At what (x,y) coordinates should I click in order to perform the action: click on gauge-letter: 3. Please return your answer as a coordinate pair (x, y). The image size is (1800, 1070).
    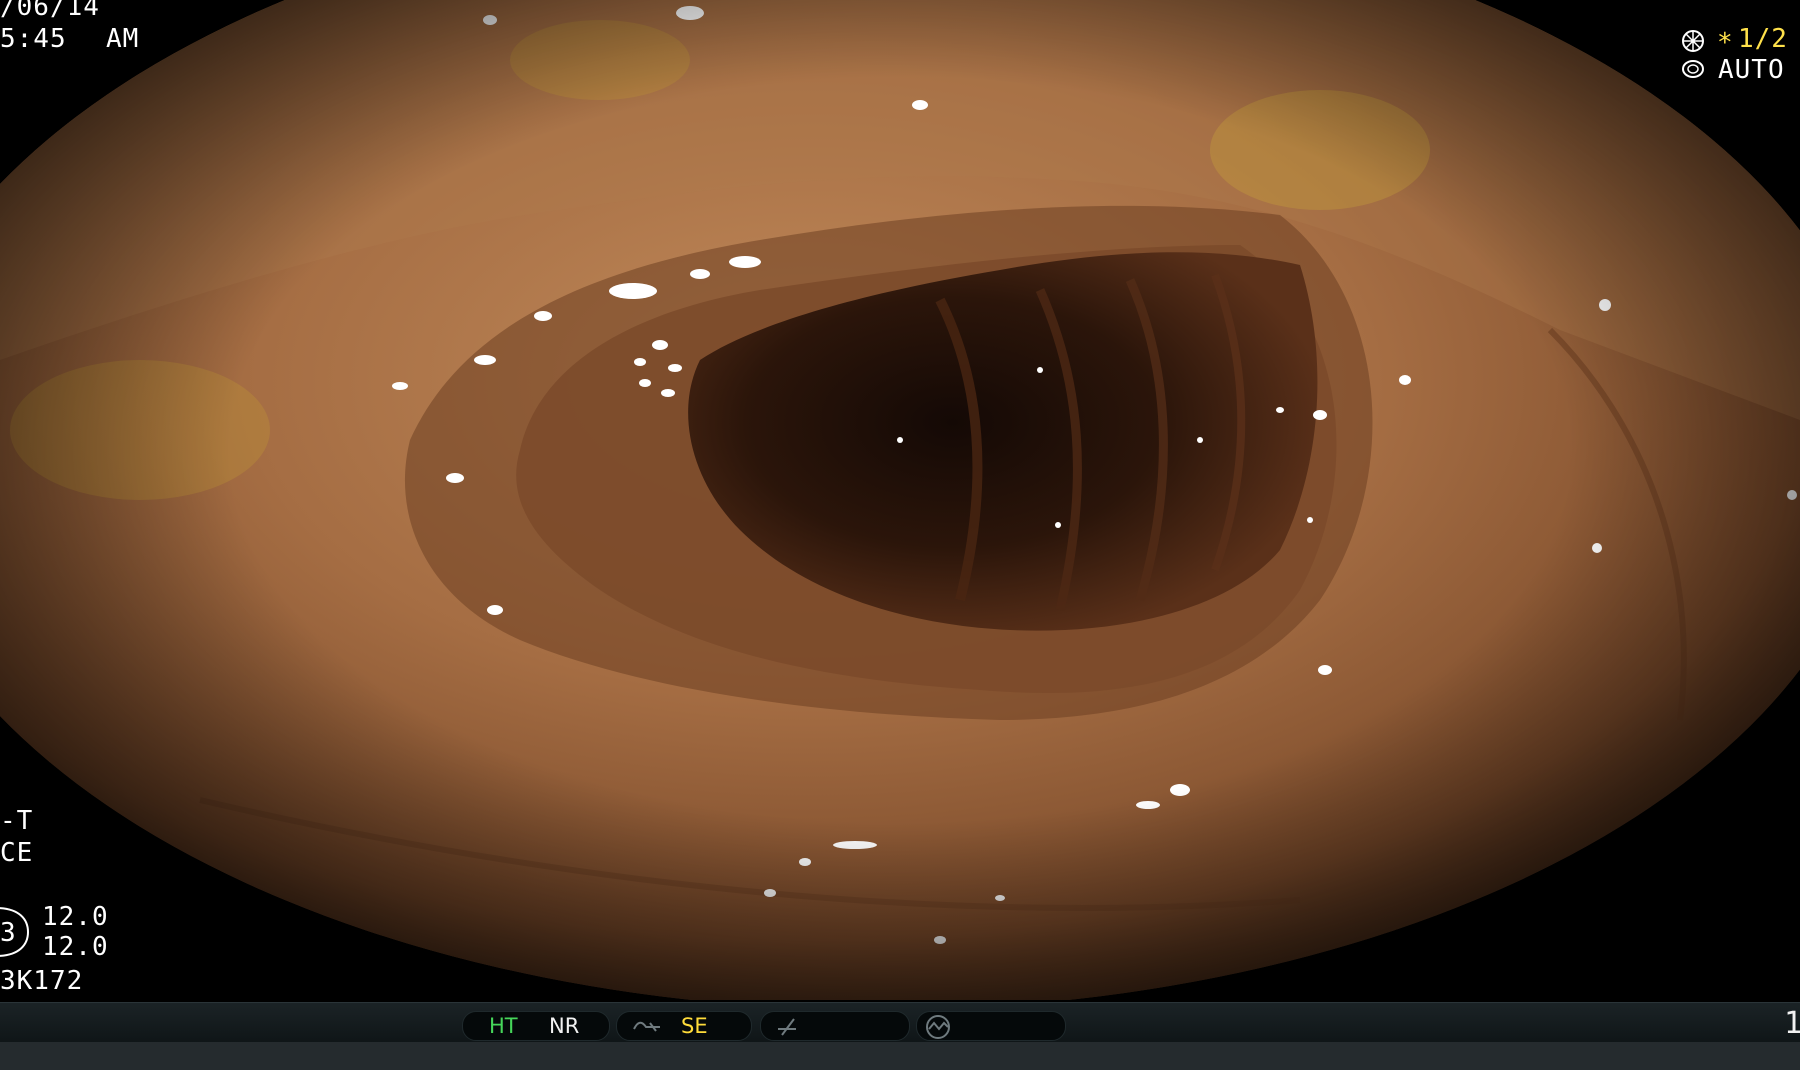
    Looking at the image, I should click on (8, 933).